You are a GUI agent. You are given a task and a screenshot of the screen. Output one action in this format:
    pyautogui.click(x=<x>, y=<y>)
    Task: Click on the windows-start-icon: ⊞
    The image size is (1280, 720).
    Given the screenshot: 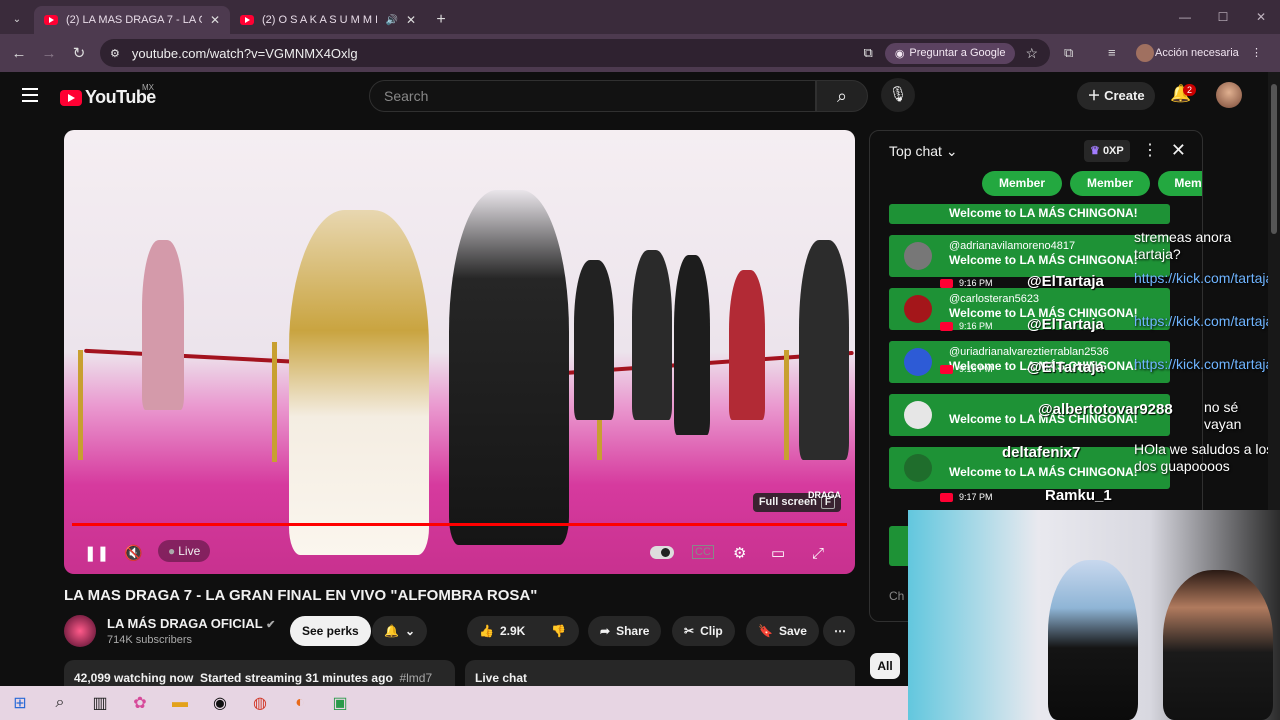 What is the action you would take?
    pyautogui.click(x=20, y=703)
    